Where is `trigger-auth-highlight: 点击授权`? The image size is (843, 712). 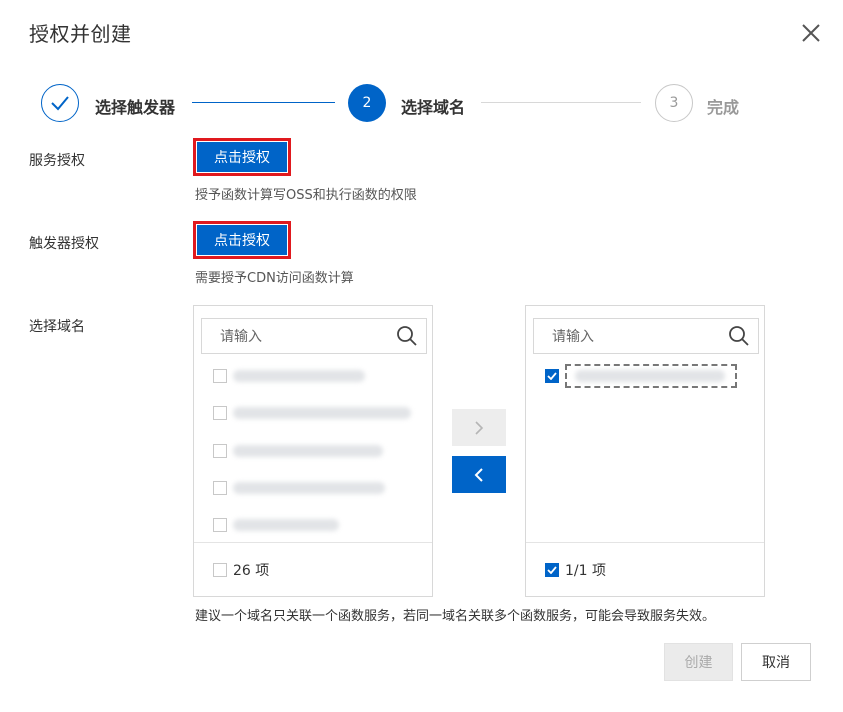 trigger-auth-highlight: 点击授权 is located at coordinates (242, 240).